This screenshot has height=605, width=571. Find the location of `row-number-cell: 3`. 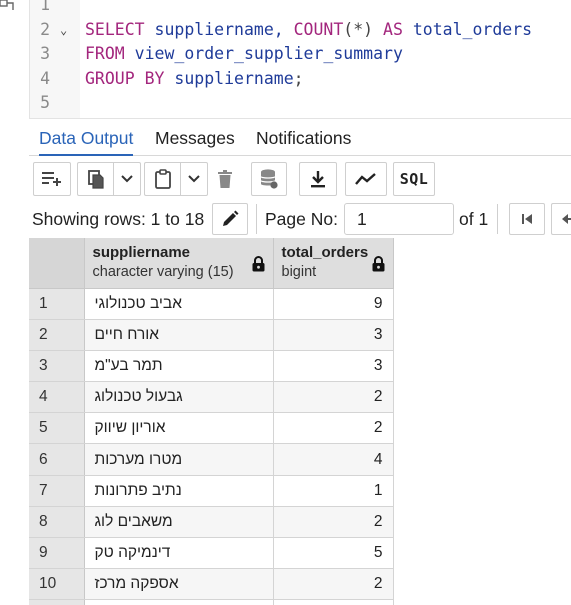

row-number-cell: 3 is located at coordinates (57, 366).